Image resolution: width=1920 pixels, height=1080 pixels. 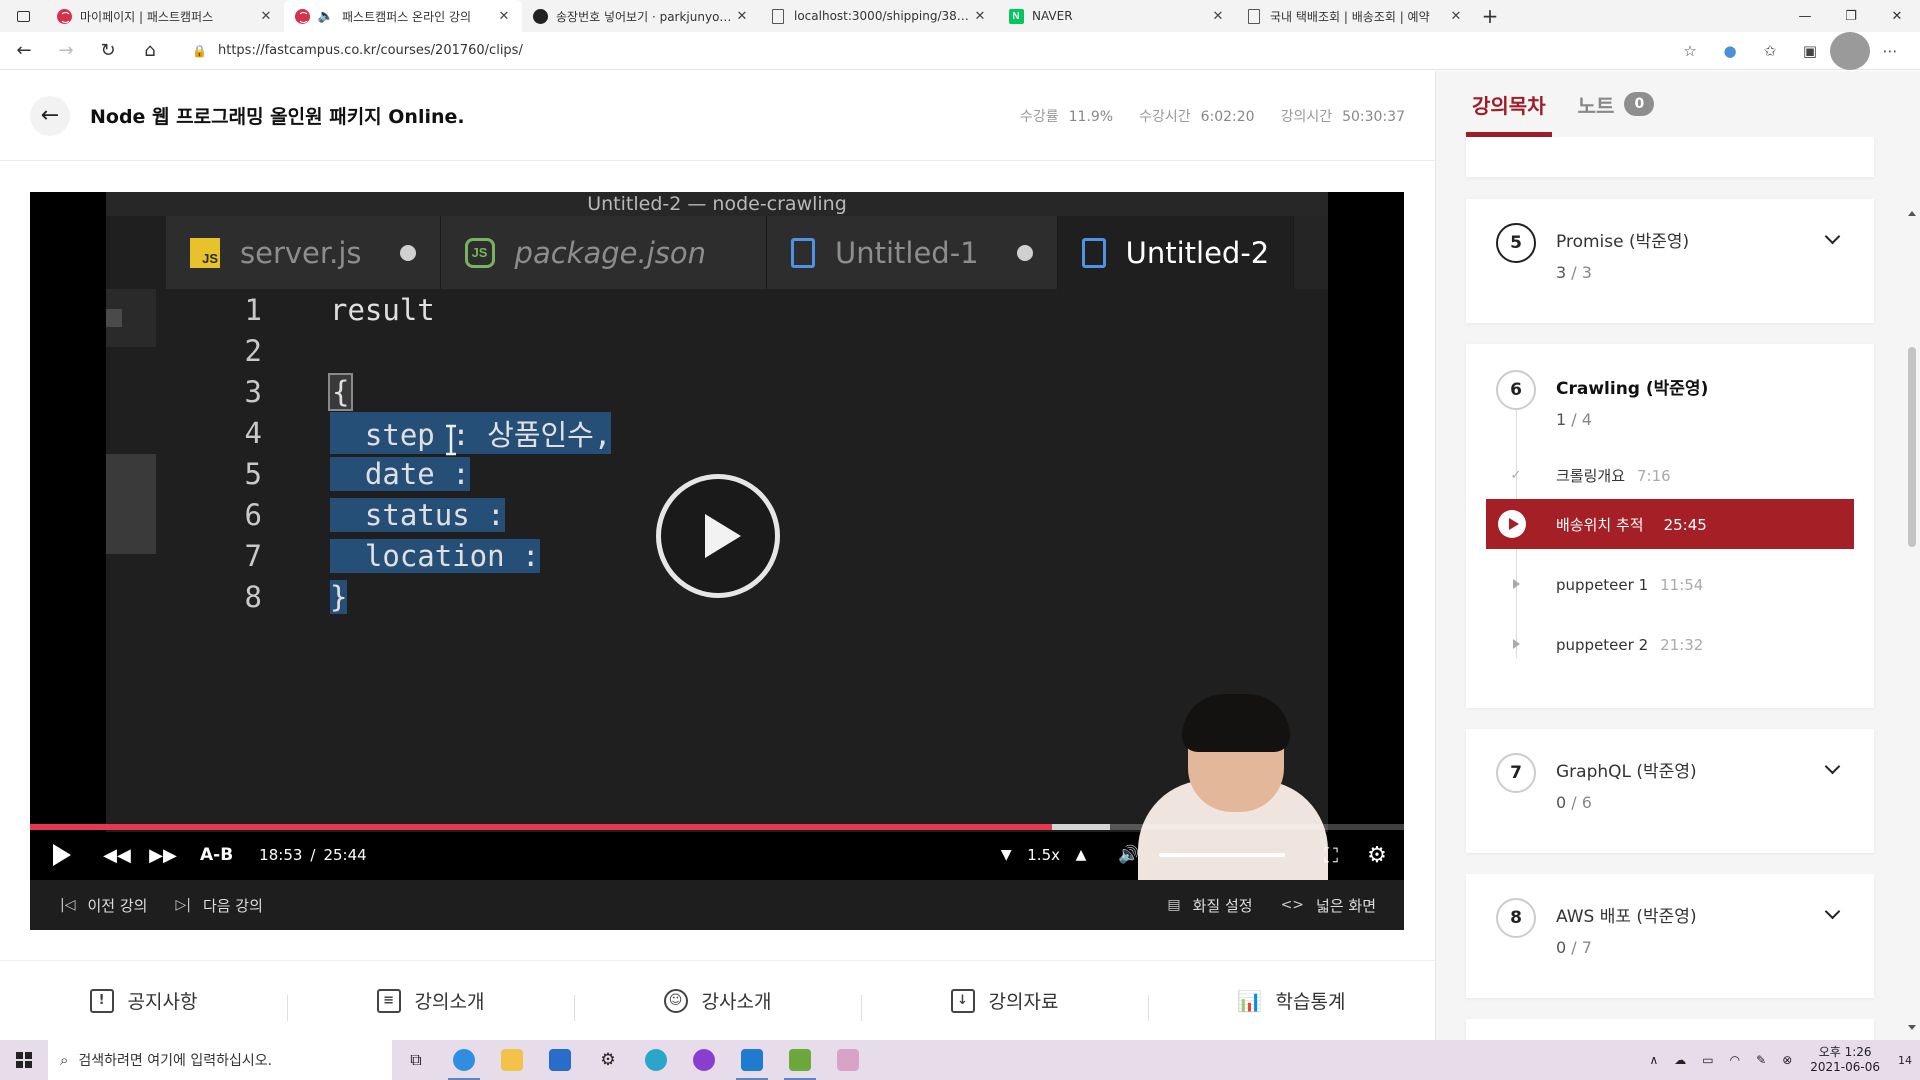 What do you see at coordinates (1735, 1060) in the screenshot?
I see `wifi-icon: ◠` at bounding box center [1735, 1060].